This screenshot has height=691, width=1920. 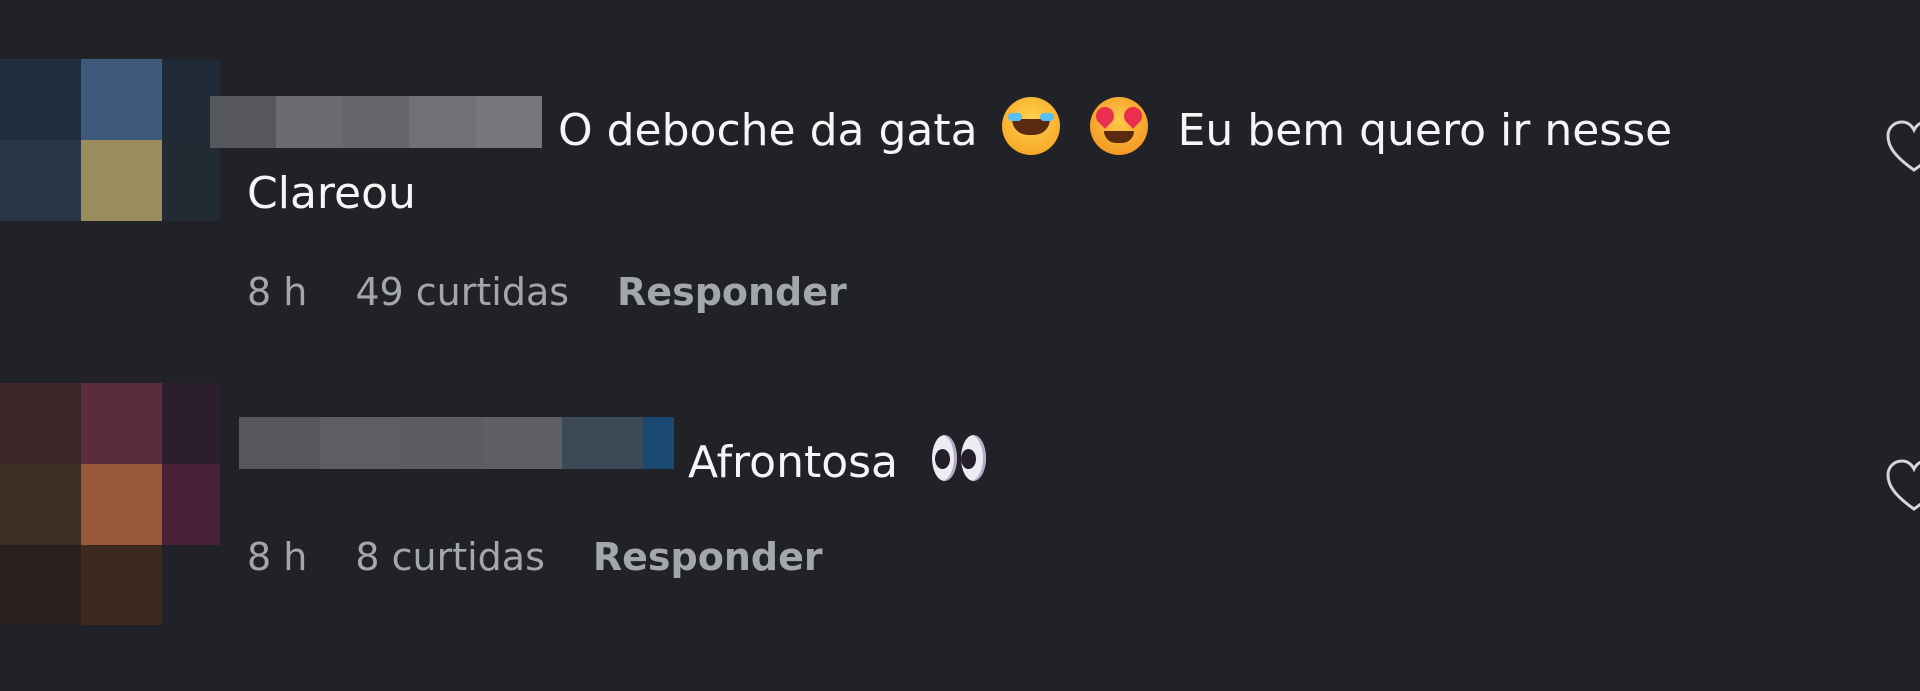 What do you see at coordinates (793, 462) in the screenshot?
I see `comment-text-part1: Afrontosa` at bounding box center [793, 462].